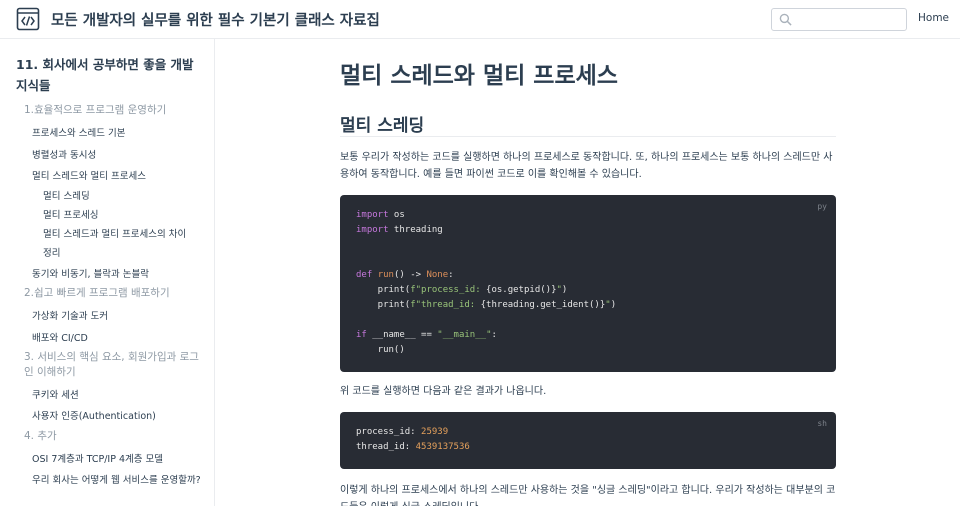 This screenshot has width=960, height=506. What do you see at coordinates (382, 126) in the screenshot?
I see `section-title: 멀티 스레딩` at bounding box center [382, 126].